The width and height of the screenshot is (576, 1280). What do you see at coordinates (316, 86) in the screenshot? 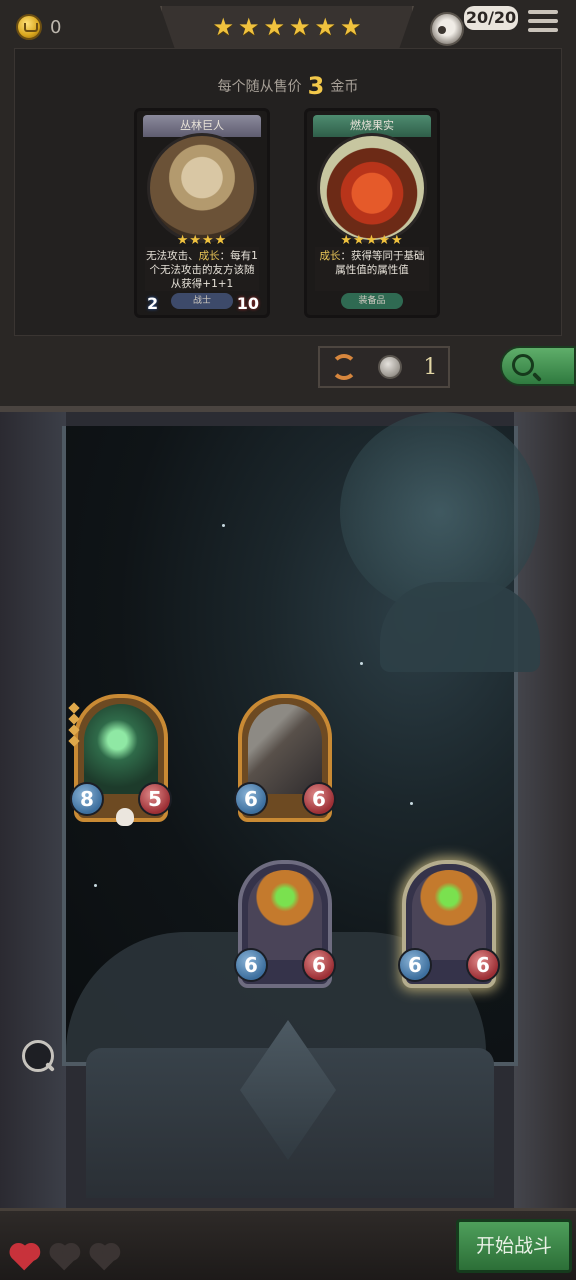
I see `sell-price-value: 3` at bounding box center [316, 86].